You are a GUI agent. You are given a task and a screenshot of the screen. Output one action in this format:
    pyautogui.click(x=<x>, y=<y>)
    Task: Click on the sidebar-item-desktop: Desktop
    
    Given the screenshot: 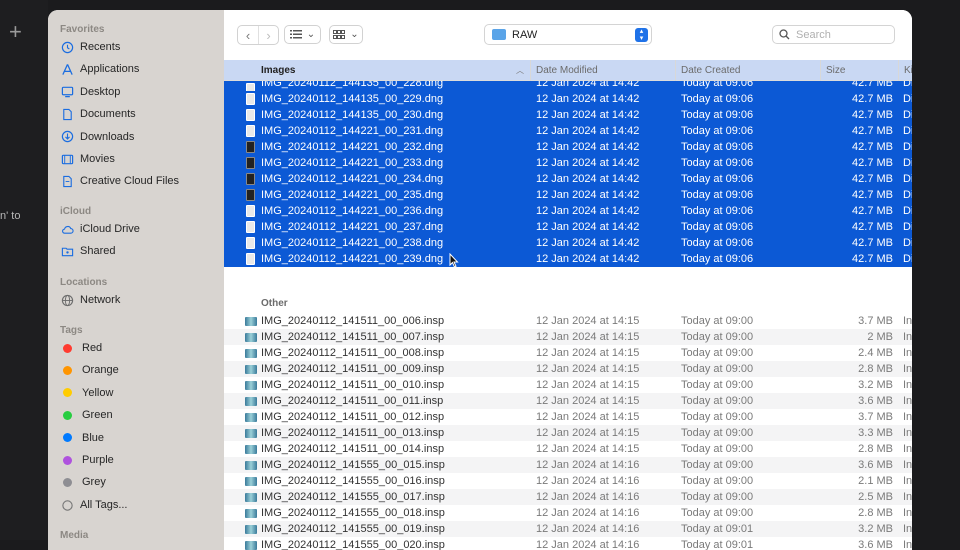 What is the action you would take?
    pyautogui.click(x=140, y=92)
    